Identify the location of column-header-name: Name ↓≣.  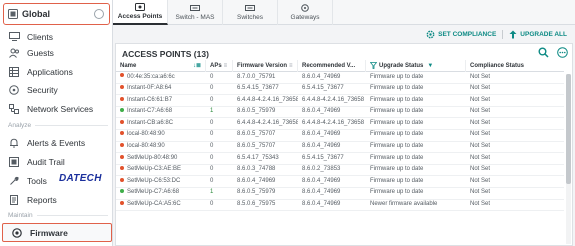
(161, 65).